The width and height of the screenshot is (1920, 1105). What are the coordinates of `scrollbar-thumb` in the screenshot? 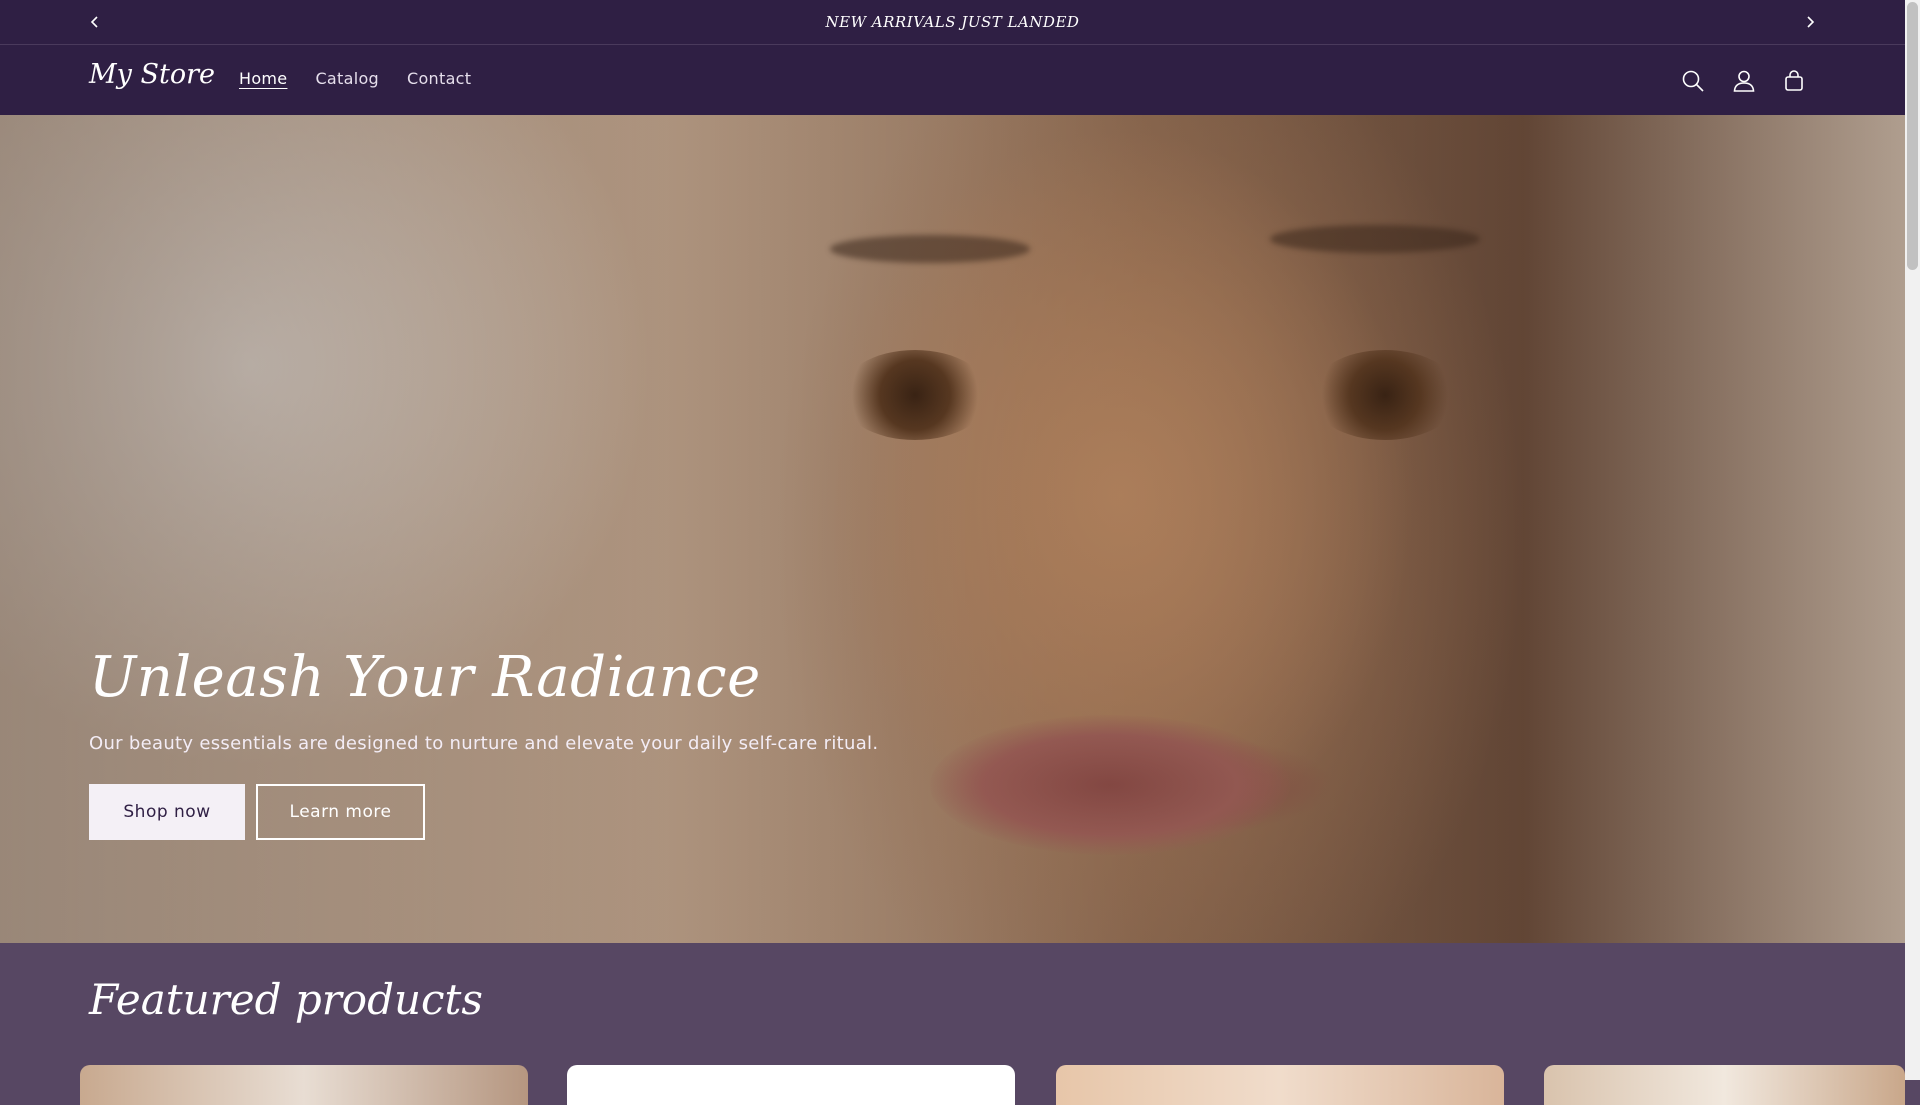 It's located at (1912, 136).